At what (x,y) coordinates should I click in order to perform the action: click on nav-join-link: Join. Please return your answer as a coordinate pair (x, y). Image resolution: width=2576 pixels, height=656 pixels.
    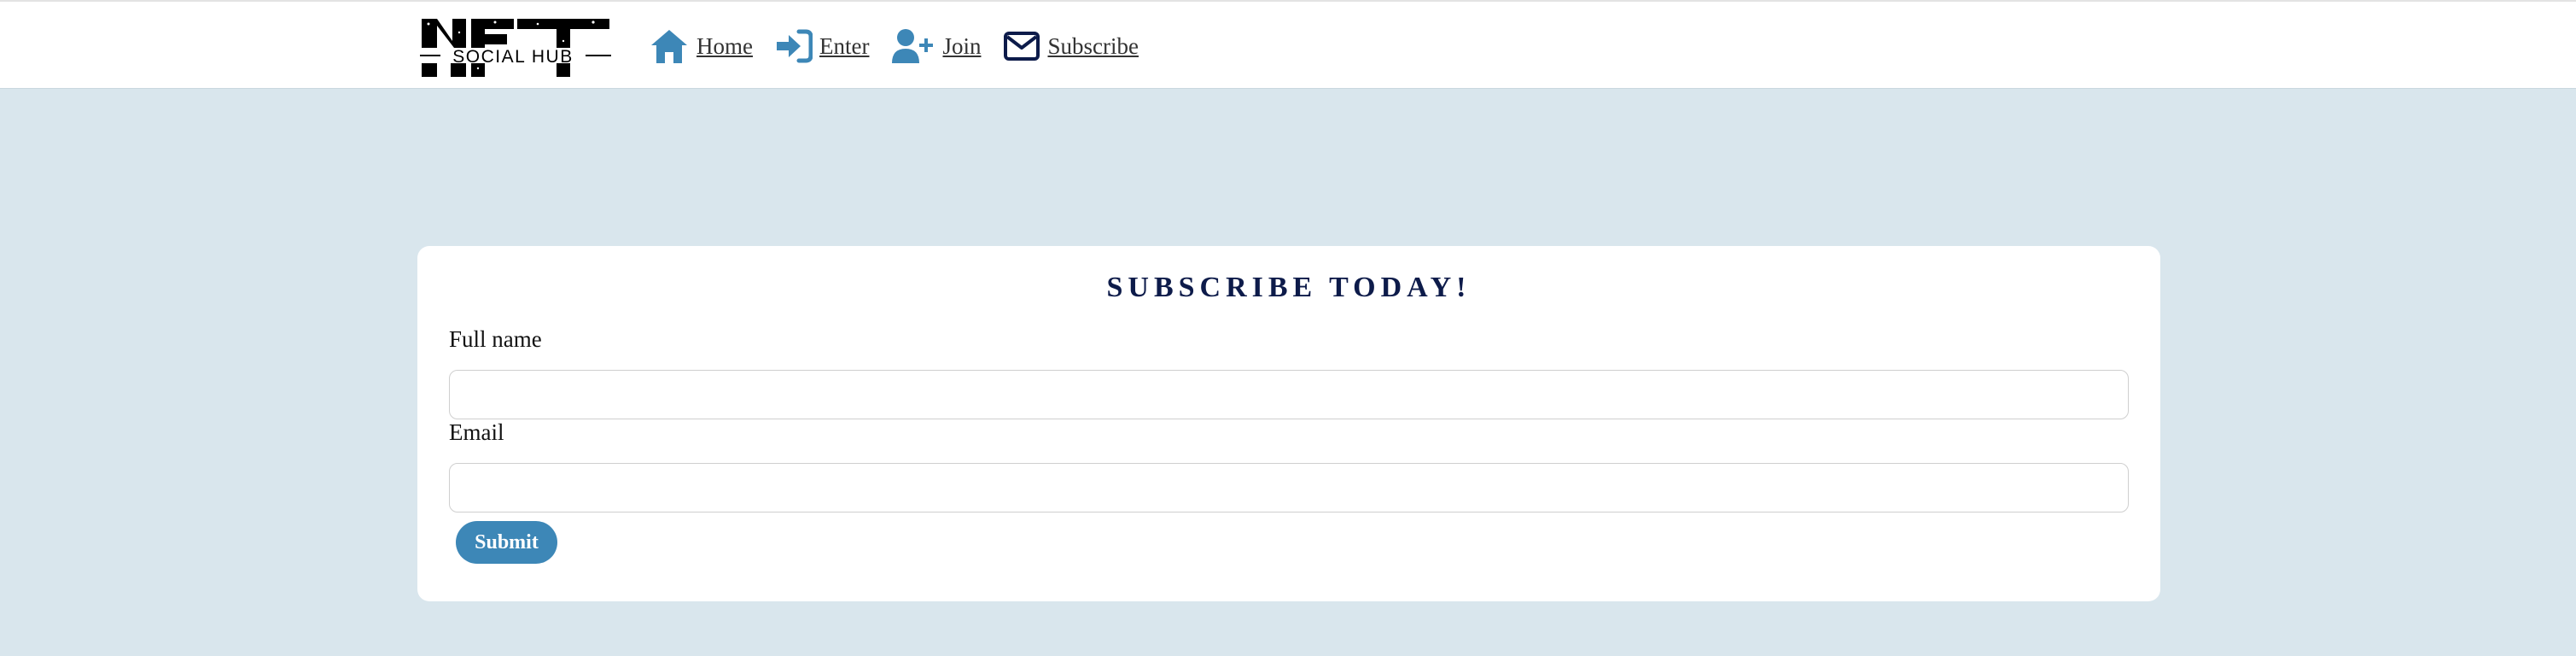
    Looking at the image, I should click on (936, 46).